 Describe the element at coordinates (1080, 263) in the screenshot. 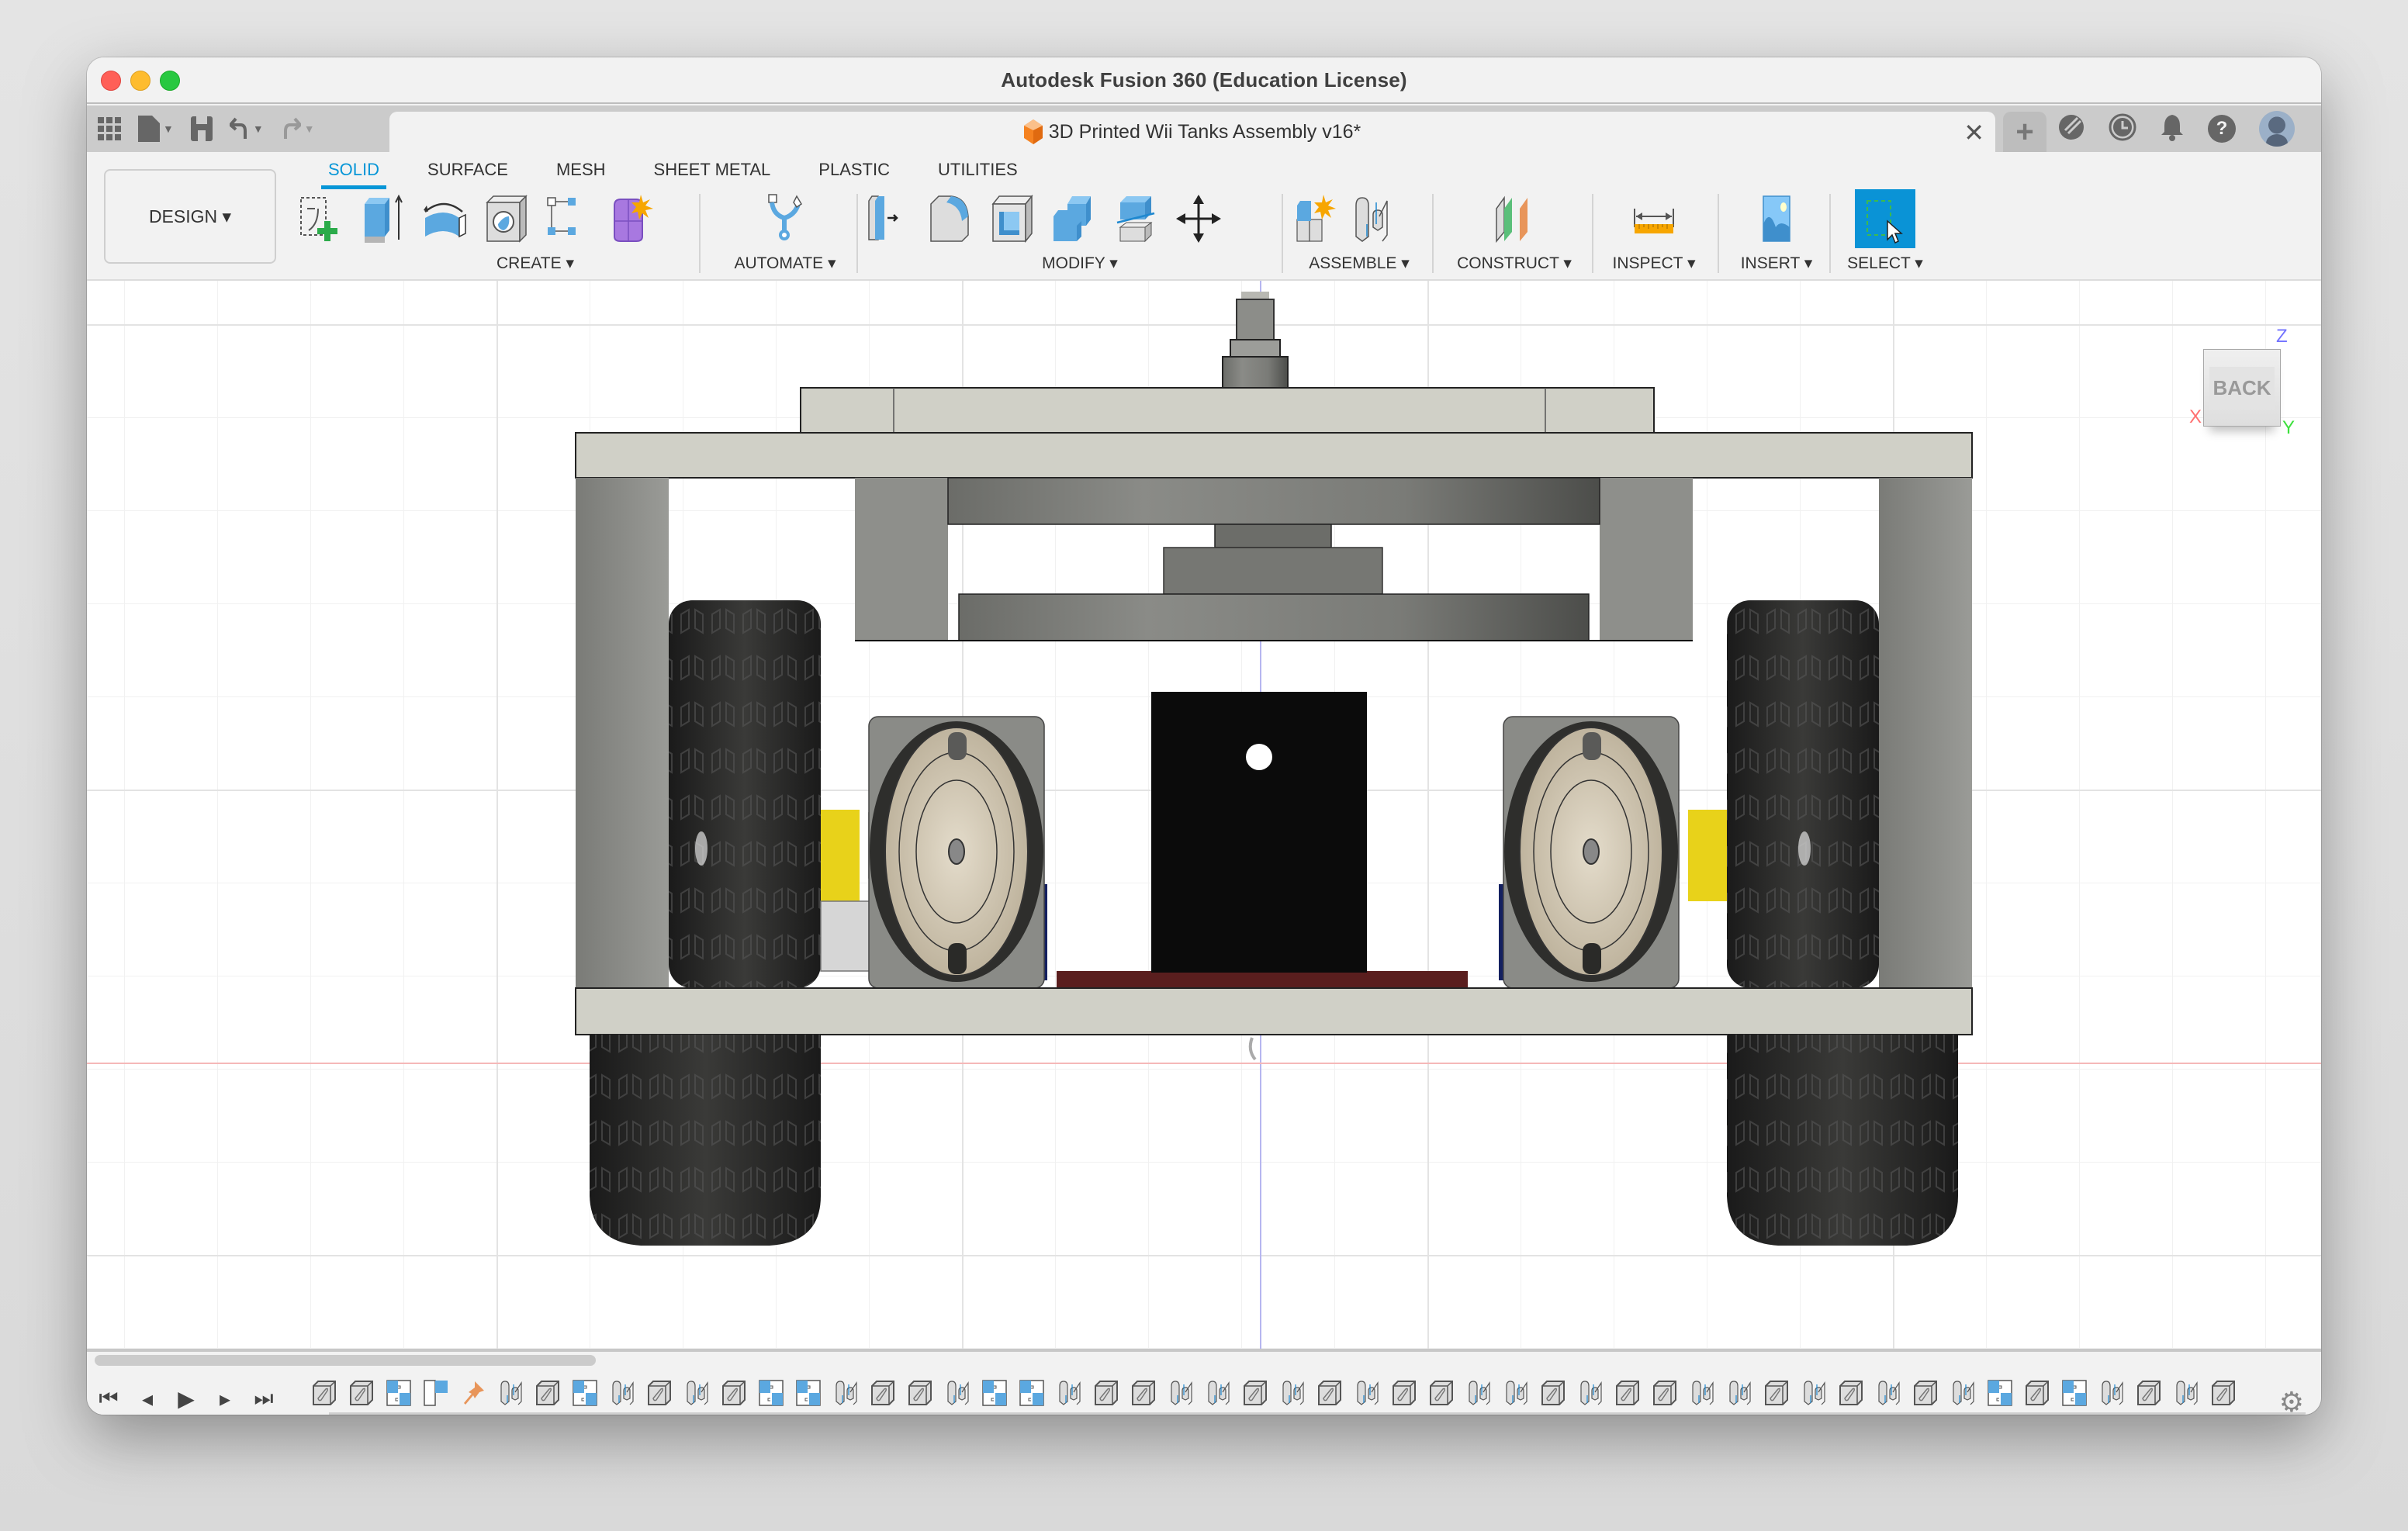

I see `modify-menu: MODIFY ▾` at that location.